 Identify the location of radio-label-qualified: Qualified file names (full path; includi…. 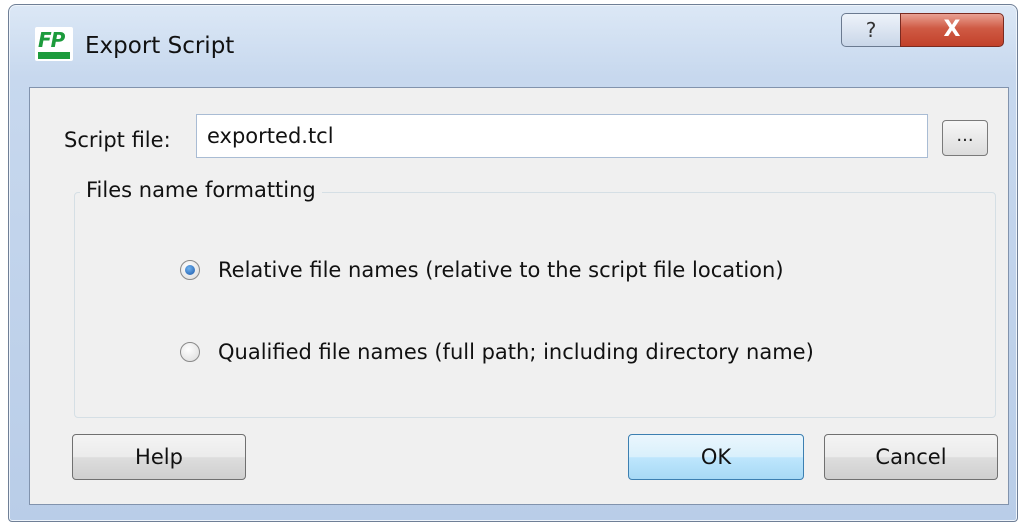
(516, 352).